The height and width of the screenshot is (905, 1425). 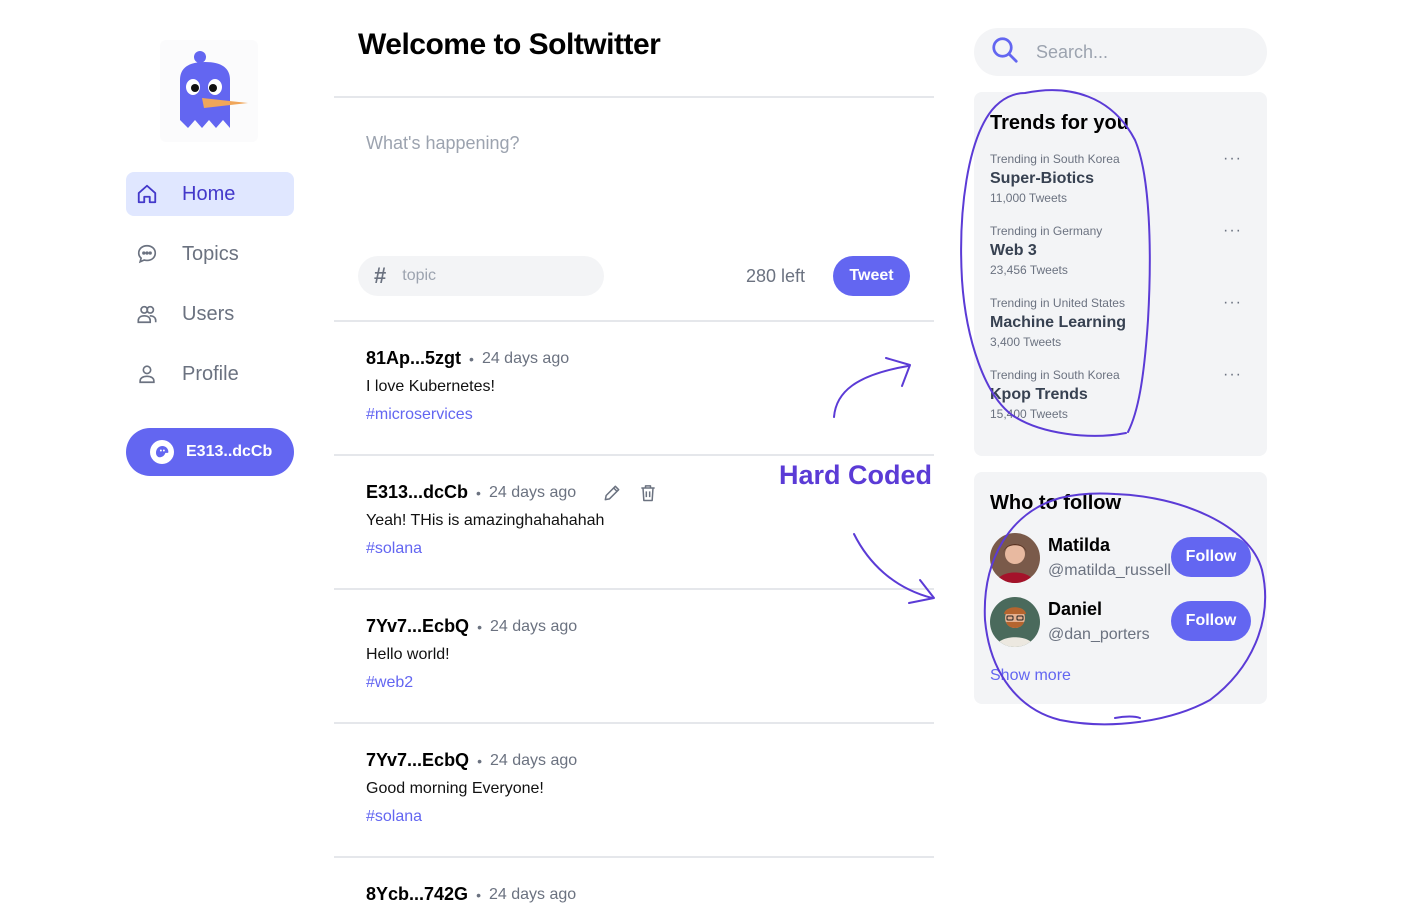 I want to click on chat-bubble-icon, so click(x=147, y=254).